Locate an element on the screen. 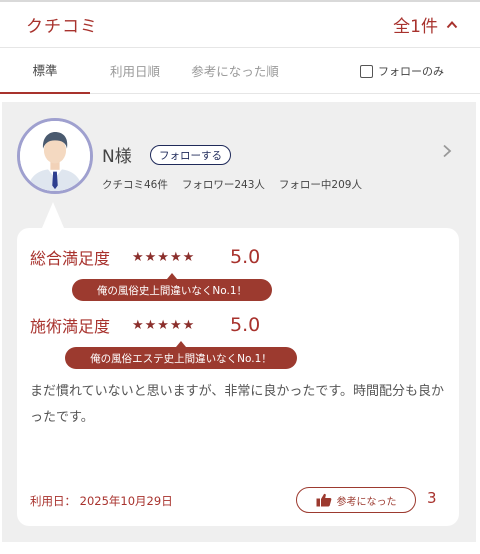  follow-only-filter: フォローのみ is located at coordinates (402, 71).